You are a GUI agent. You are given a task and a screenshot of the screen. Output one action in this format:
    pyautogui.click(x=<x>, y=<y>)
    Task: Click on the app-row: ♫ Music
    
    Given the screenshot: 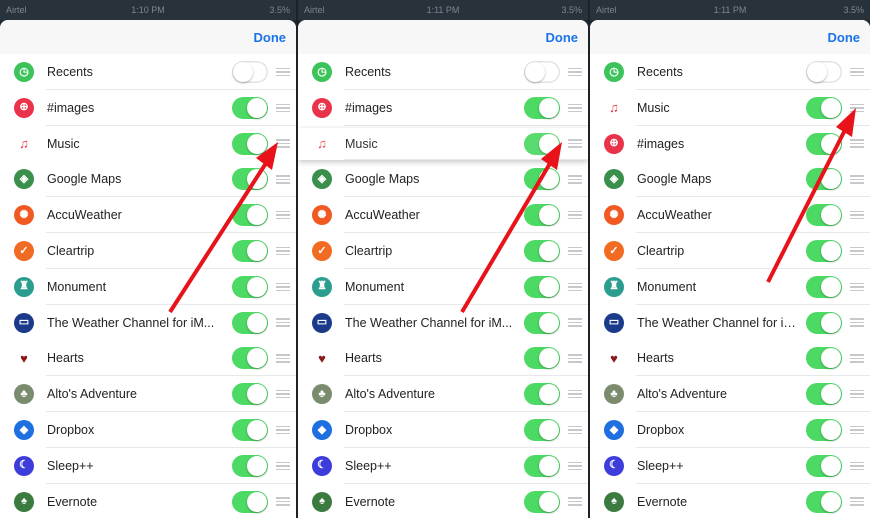 What is the action you would take?
    pyautogui.click(x=148, y=143)
    